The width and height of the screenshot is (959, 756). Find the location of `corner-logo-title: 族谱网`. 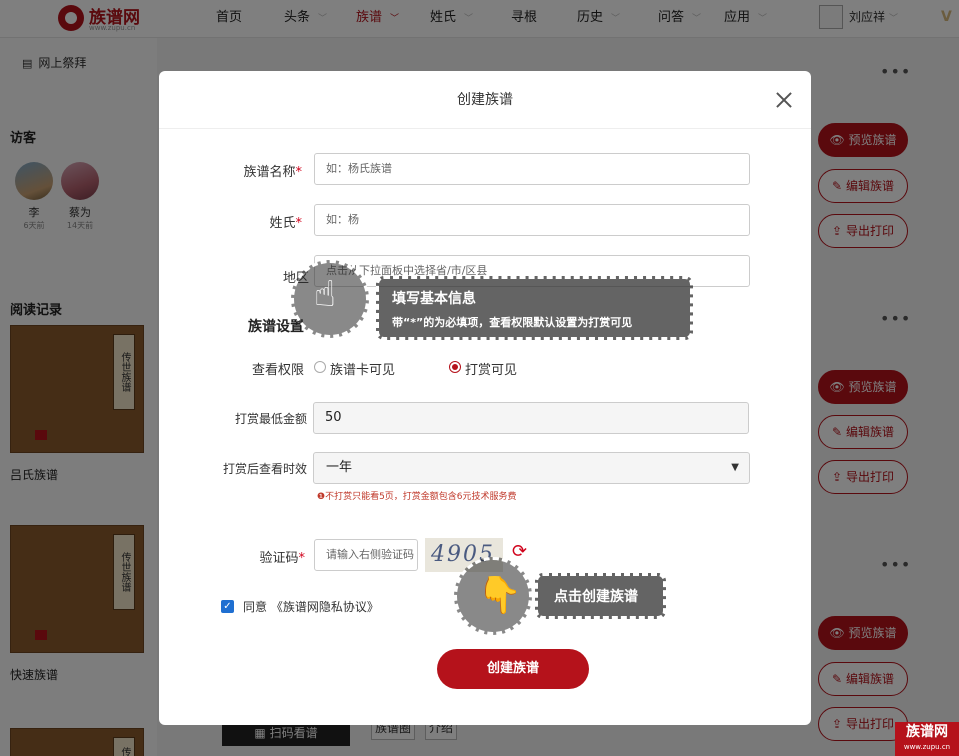

corner-logo-title: 族谱网 is located at coordinates (927, 732).